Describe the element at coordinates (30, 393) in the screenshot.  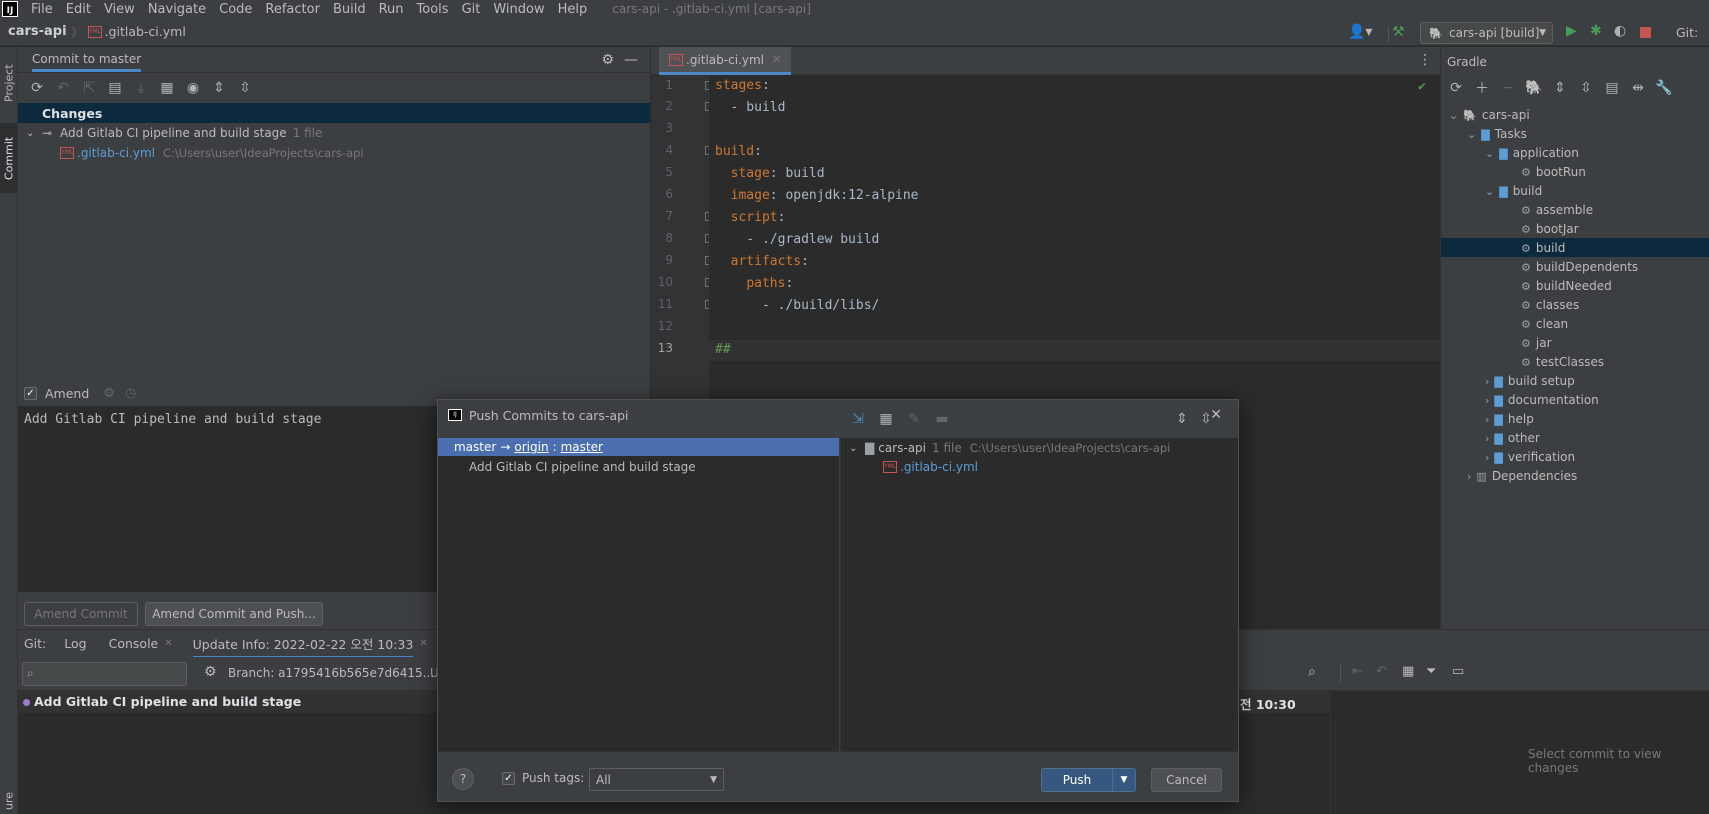
I see `amend-checkbox: ✓` at that location.